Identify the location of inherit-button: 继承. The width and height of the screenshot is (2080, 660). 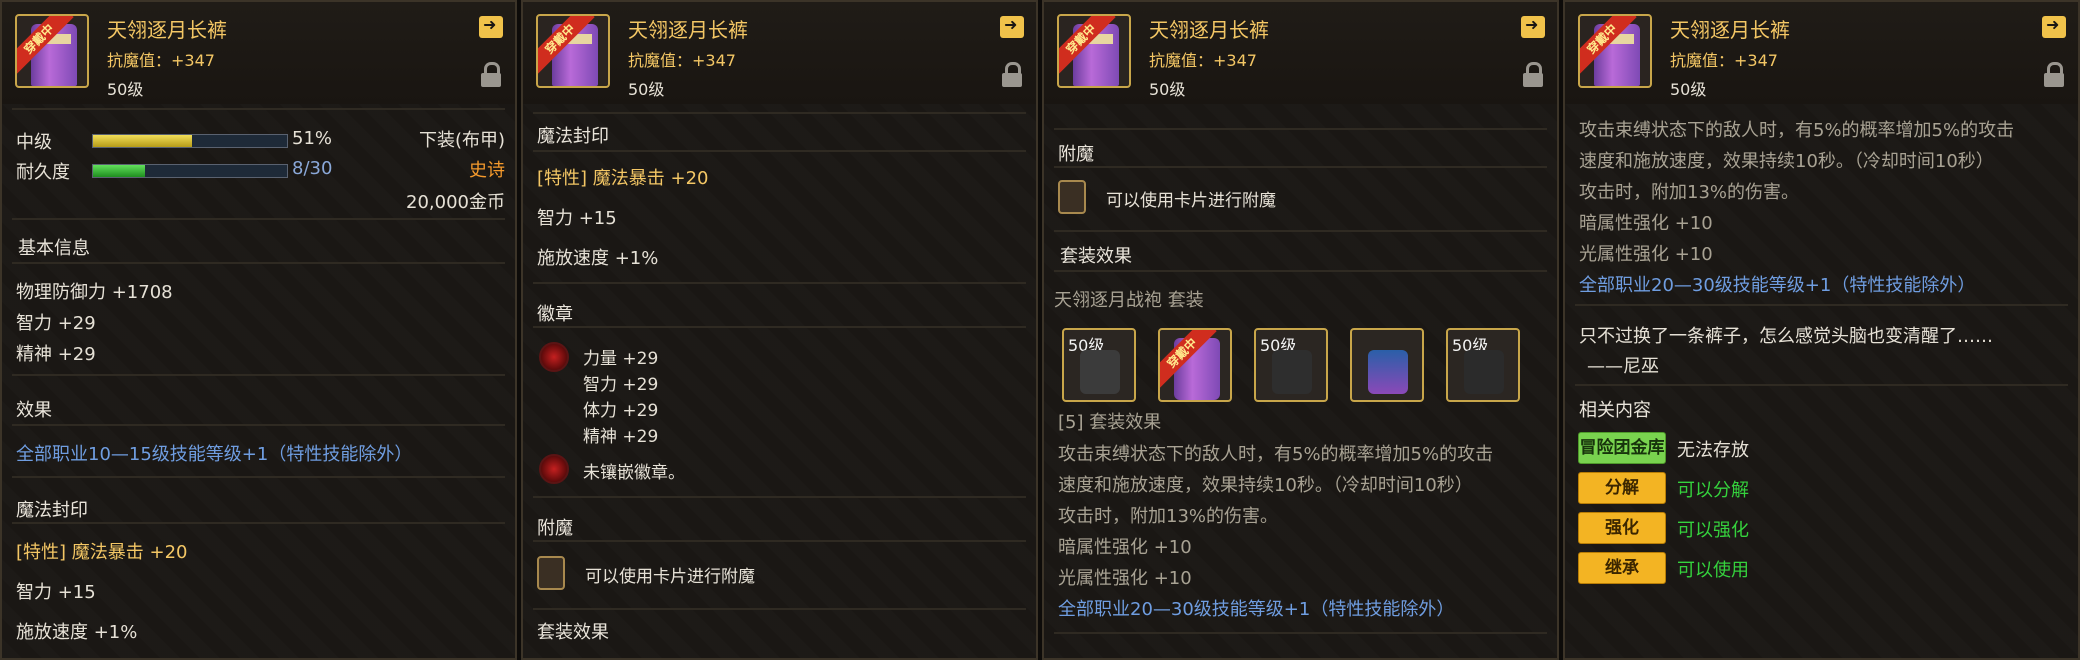
(1622, 568).